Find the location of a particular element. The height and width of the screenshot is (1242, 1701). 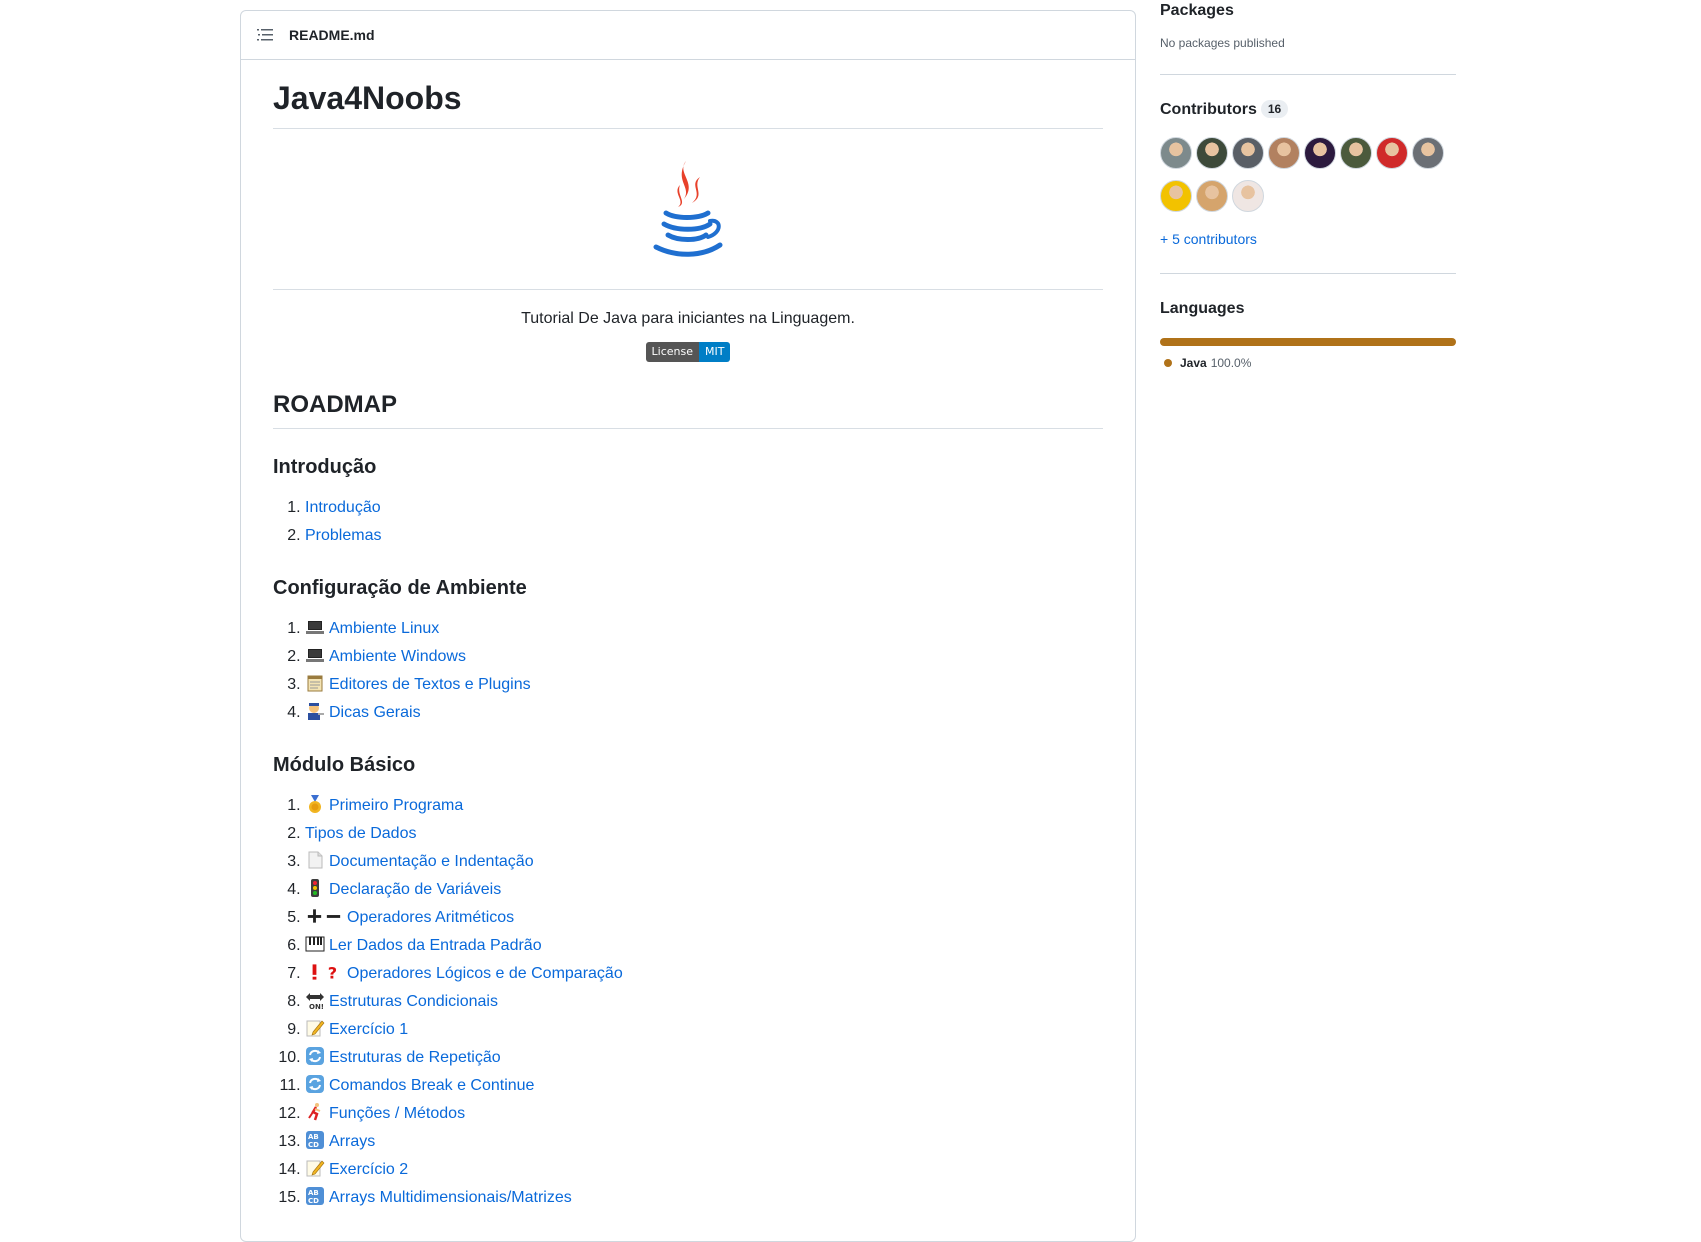

roadmap-link: Problemas is located at coordinates (343, 535).